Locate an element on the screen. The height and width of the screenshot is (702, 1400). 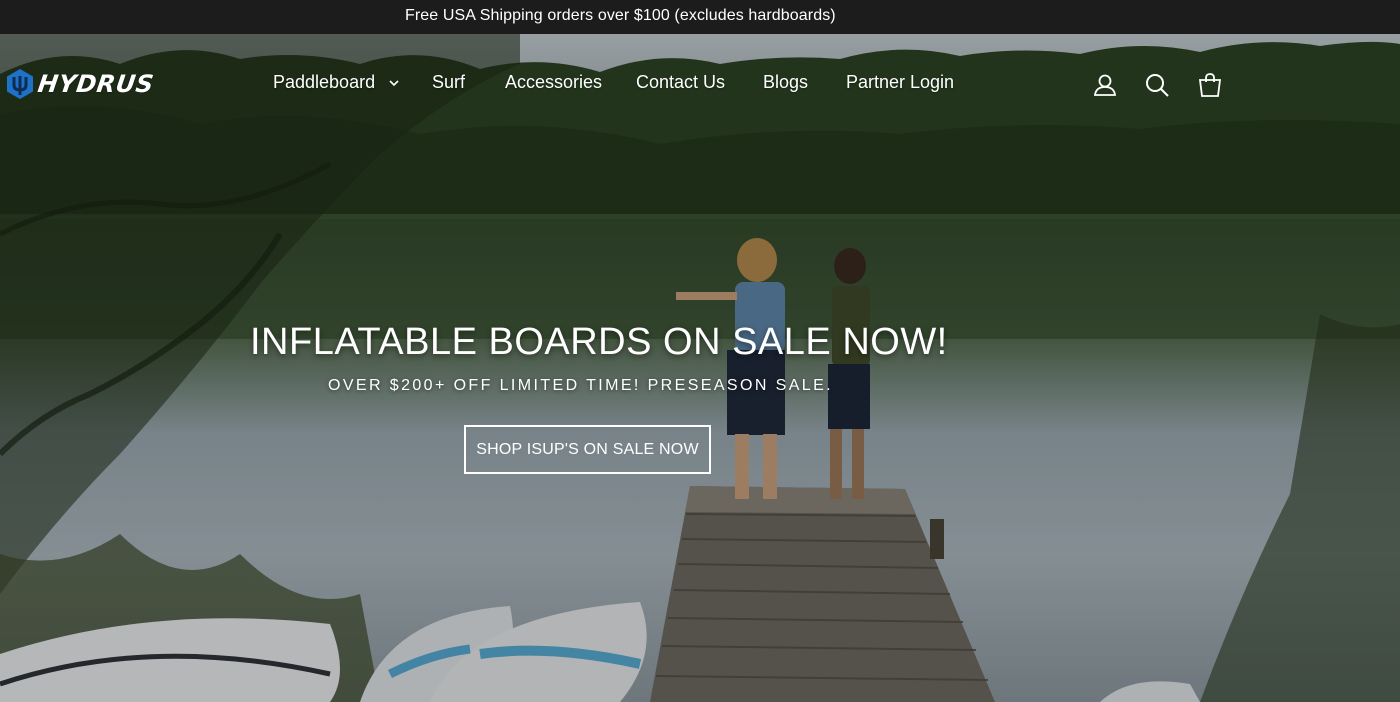
nav-item-blogs: Blogs is located at coordinates (785, 82).